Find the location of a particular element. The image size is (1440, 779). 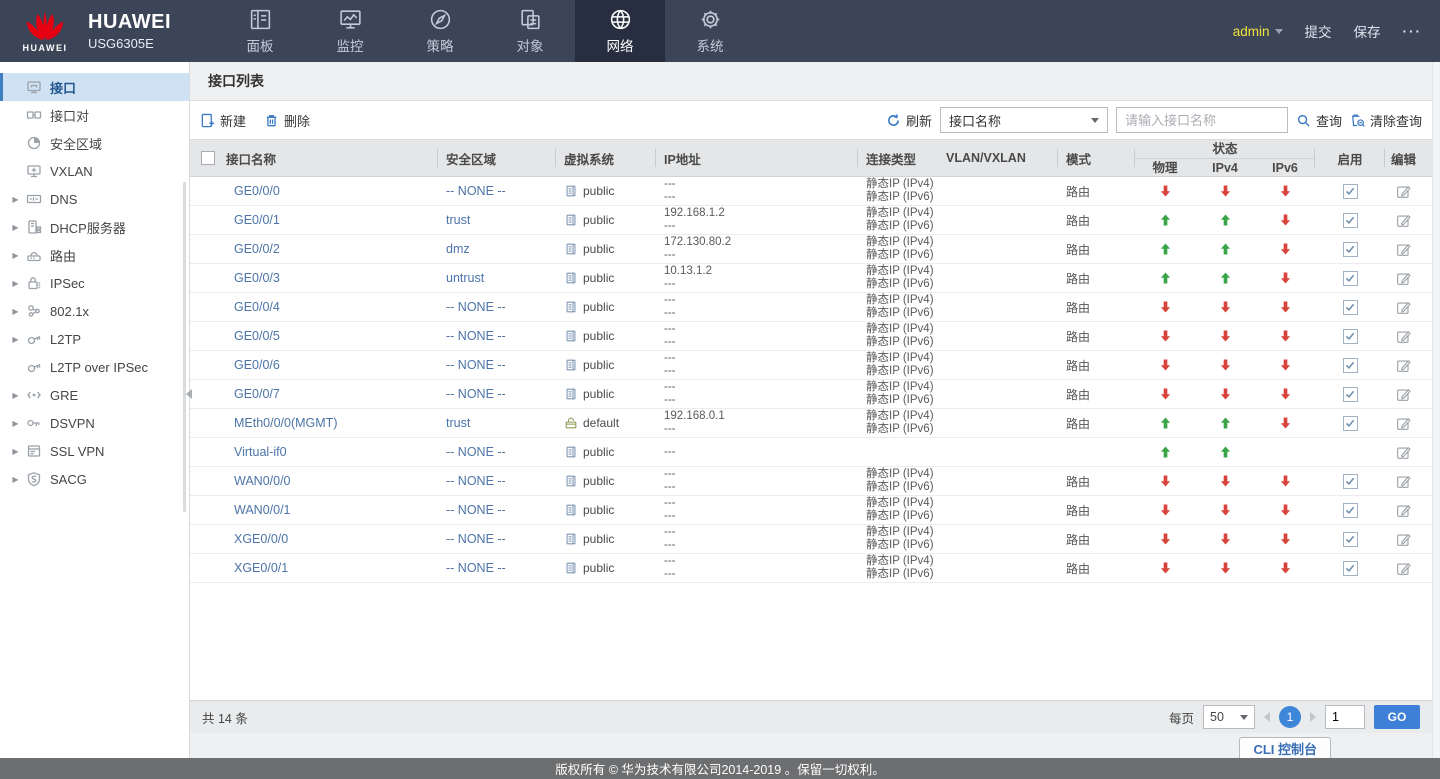

filter-field-select: 接口名称 is located at coordinates (1023, 120).